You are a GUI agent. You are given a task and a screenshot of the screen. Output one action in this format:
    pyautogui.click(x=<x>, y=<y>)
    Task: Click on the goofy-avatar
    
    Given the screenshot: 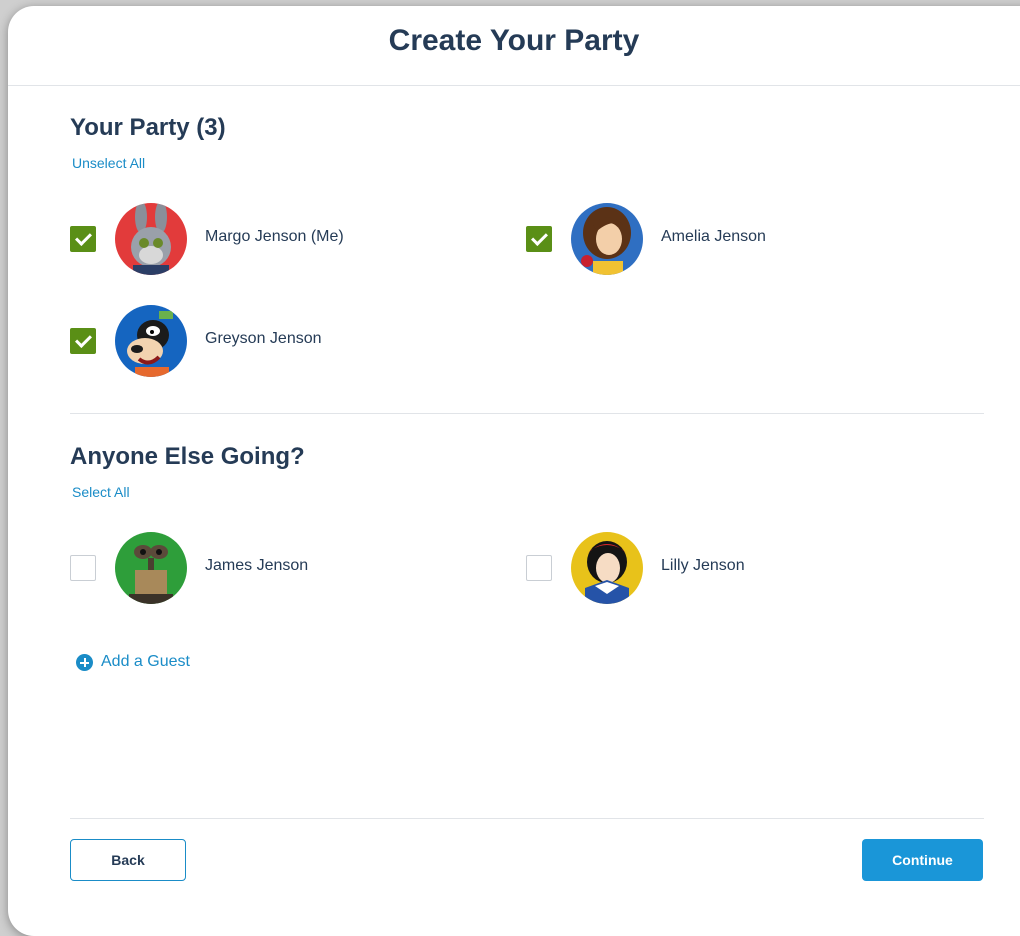 What is the action you would take?
    pyautogui.click(x=151, y=341)
    